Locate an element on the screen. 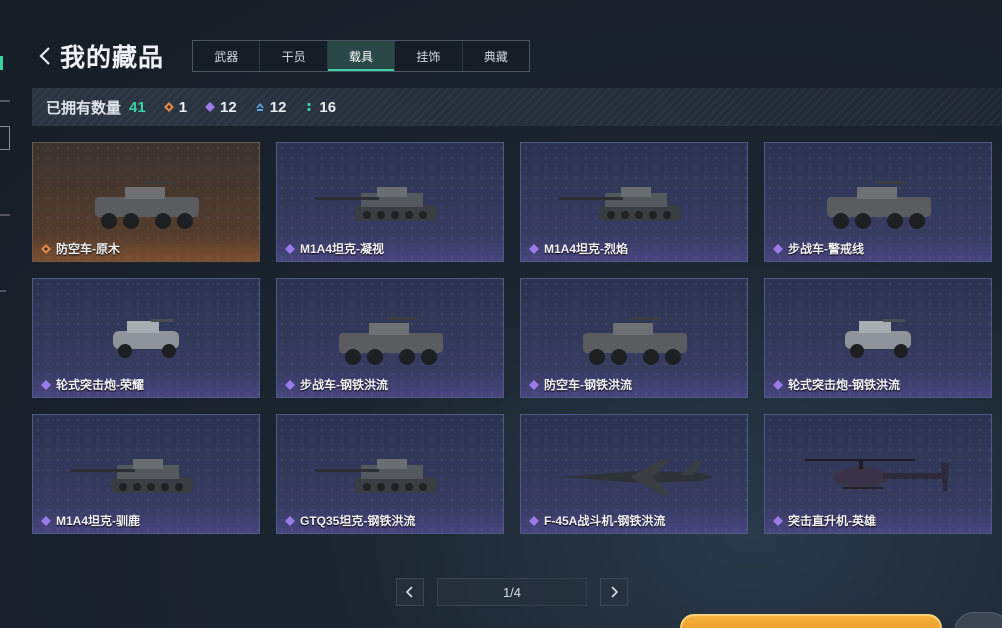 The width and height of the screenshot is (1002, 628). vehicle-name: 步战车-警戒线 is located at coordinates (826, 249).